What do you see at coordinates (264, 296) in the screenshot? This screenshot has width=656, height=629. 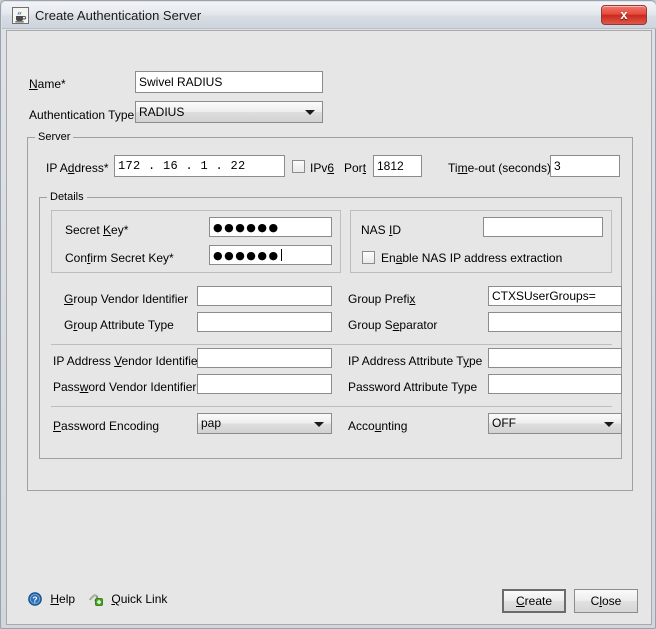 I see `group-vendor-identifier-input` at bounding box center [264, 296].